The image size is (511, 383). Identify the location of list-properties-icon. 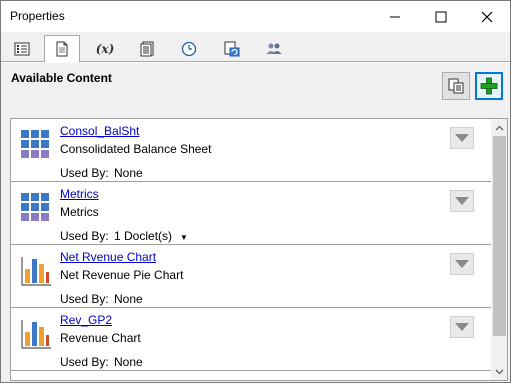
(22, 48).